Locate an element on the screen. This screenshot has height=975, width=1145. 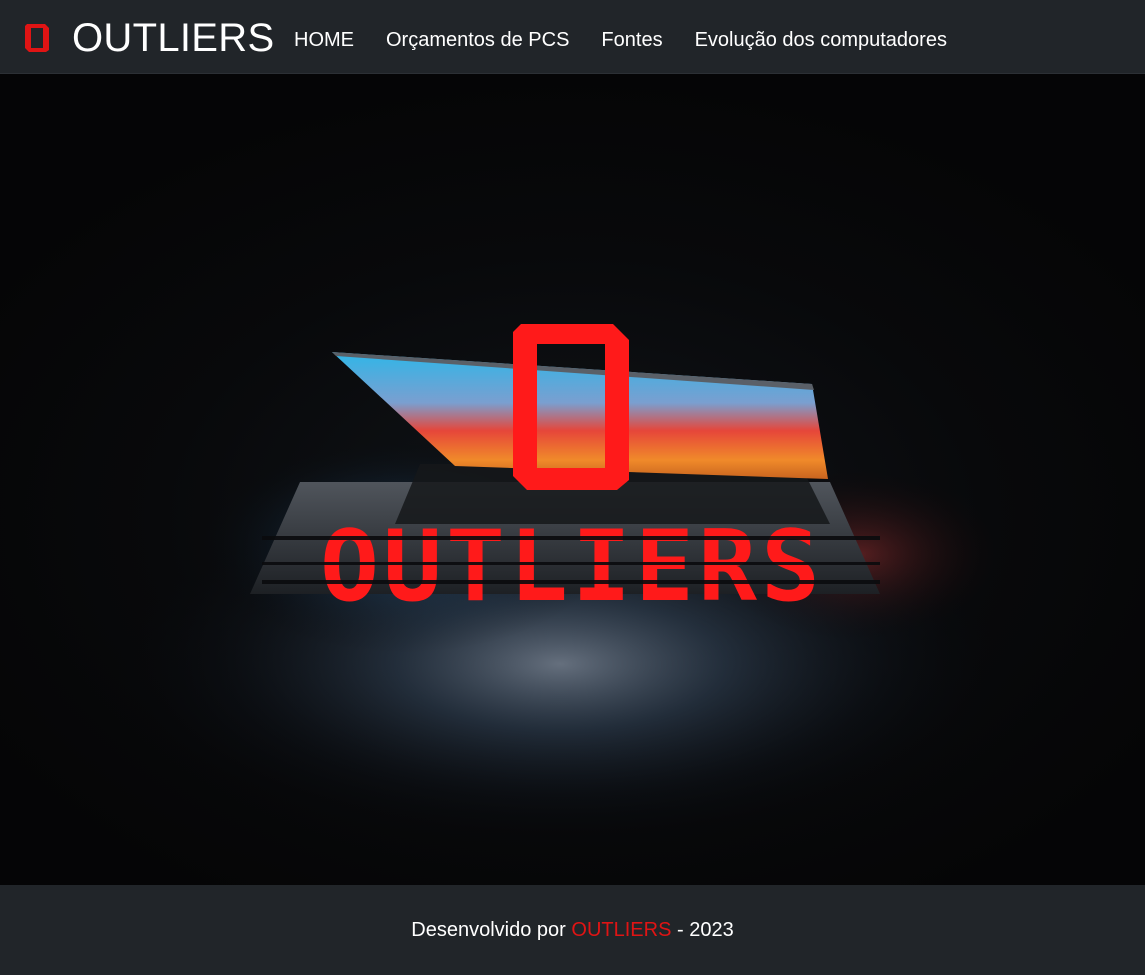
nav-orcamentos: Orçamentos de PCS is located at coordinates (477, 40).